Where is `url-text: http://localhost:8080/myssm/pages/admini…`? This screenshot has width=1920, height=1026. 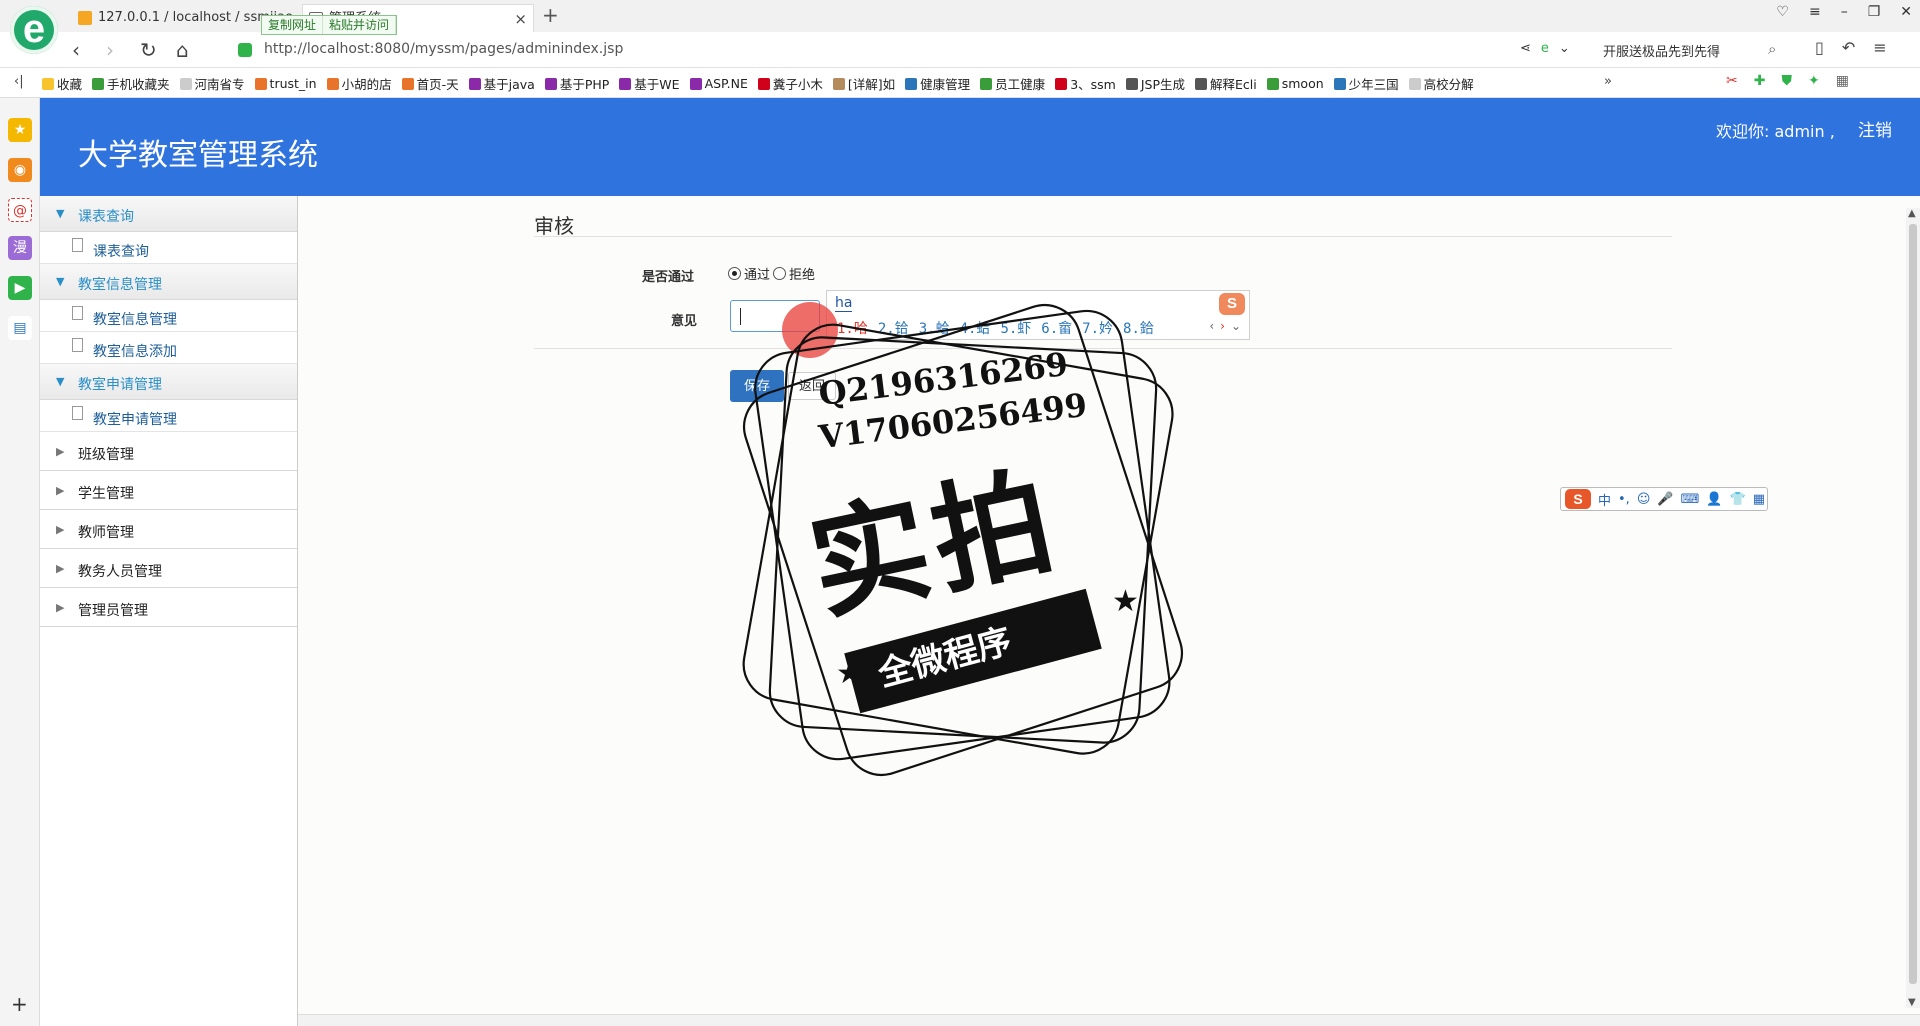 url-text: http://localhost:8080/myssm/pages/admini… is located at coordinates (443, 49).